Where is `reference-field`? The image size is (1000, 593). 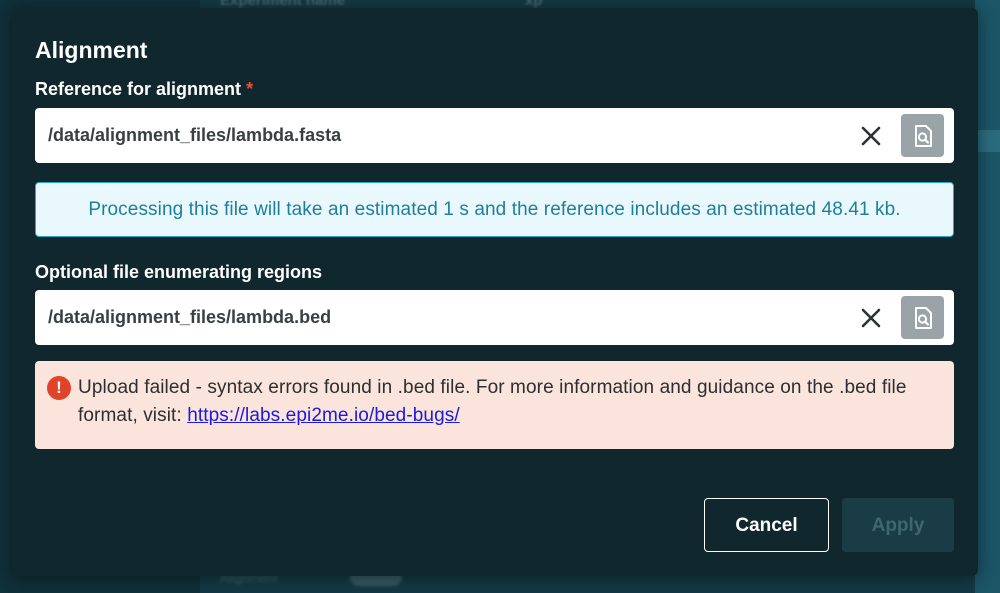
reference-field is located at coordinates (494, 135).